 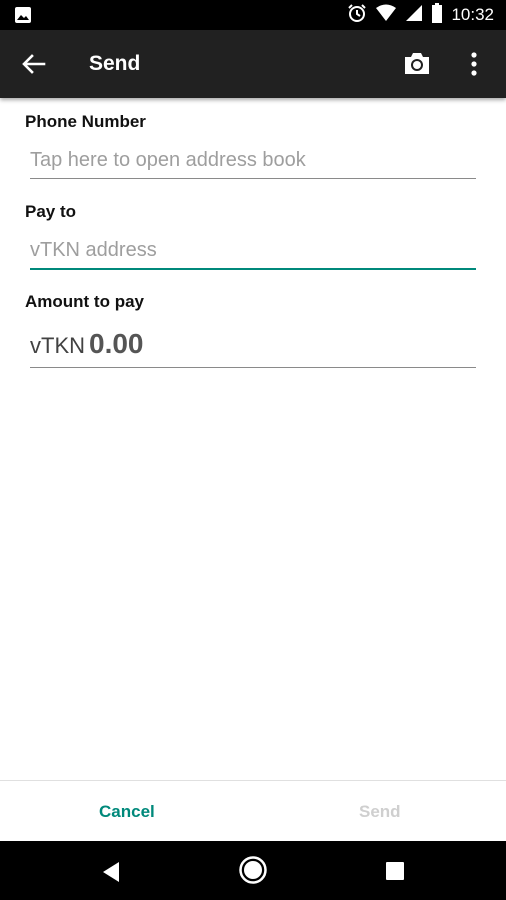 I want to click on phone-number-label: Phone Number, so click(x=85, y=121).